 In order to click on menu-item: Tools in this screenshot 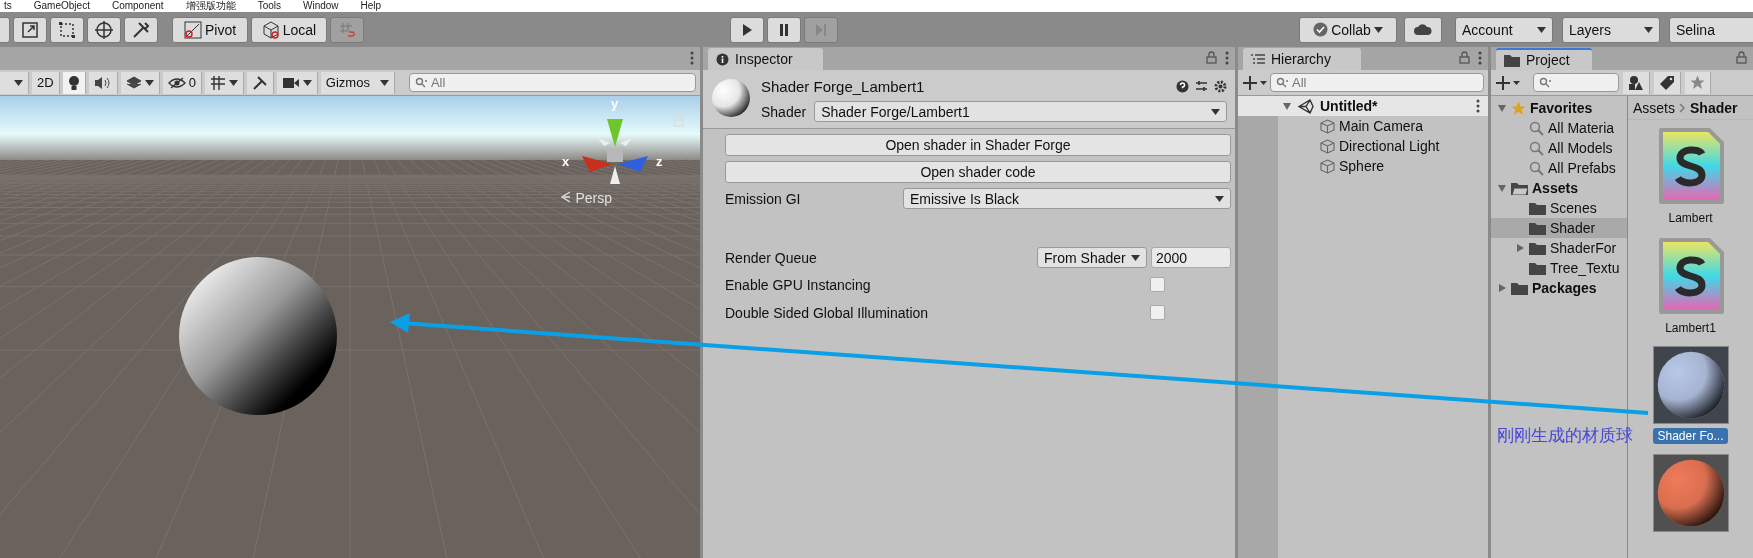, I will do `click(269, 6)`.